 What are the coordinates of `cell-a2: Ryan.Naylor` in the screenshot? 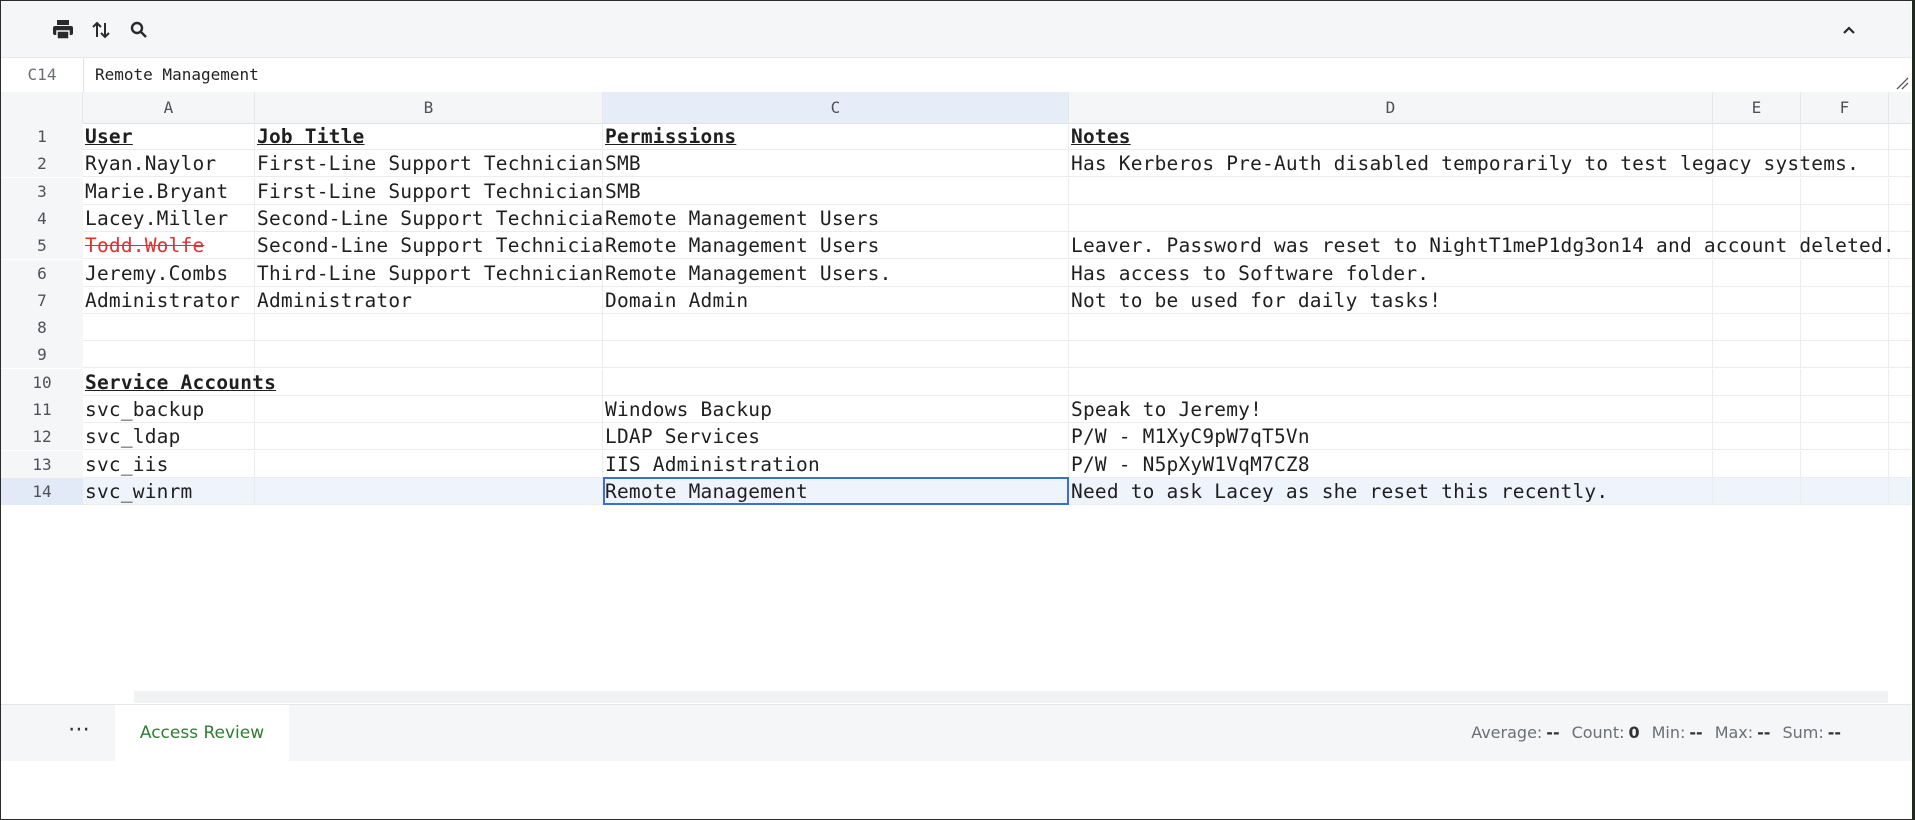 It's located at (169, 164).